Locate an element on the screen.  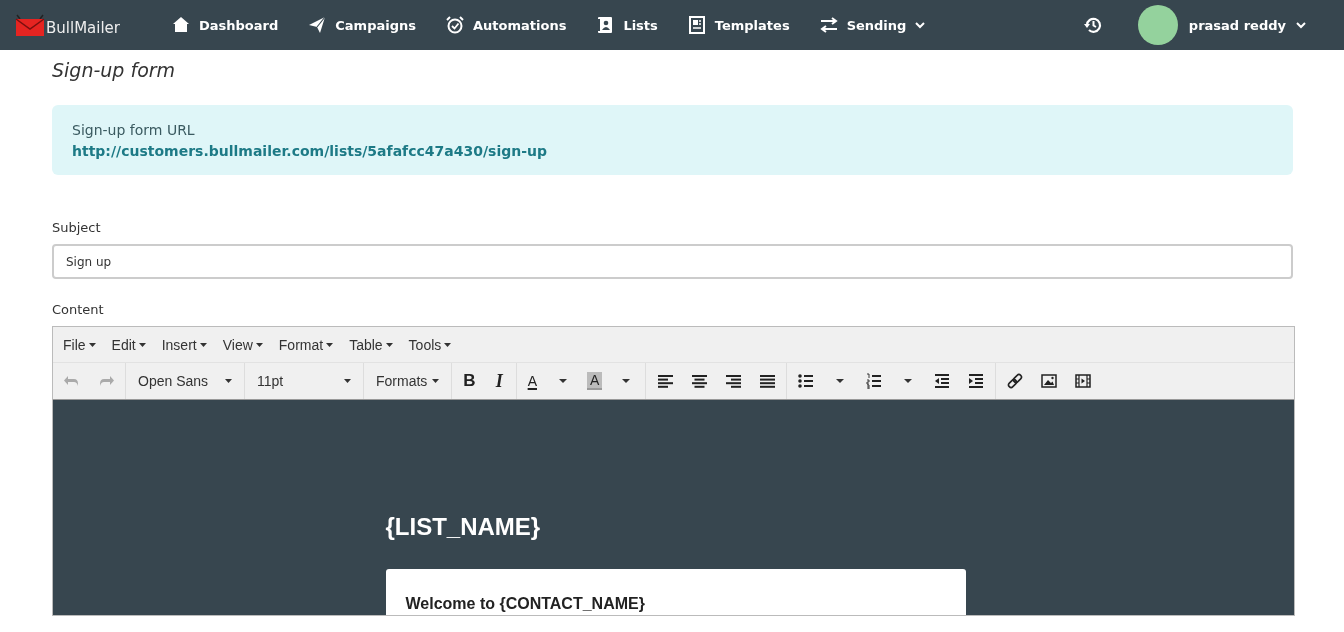
house-icon is located at coordinates (181, 25).